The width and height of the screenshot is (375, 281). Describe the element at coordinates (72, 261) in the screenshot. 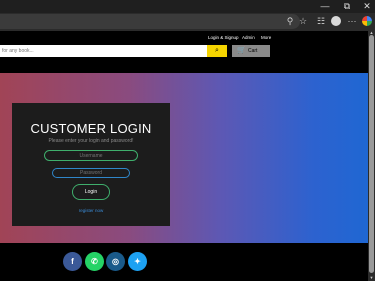

I see `facebook-icon: f` at that location.